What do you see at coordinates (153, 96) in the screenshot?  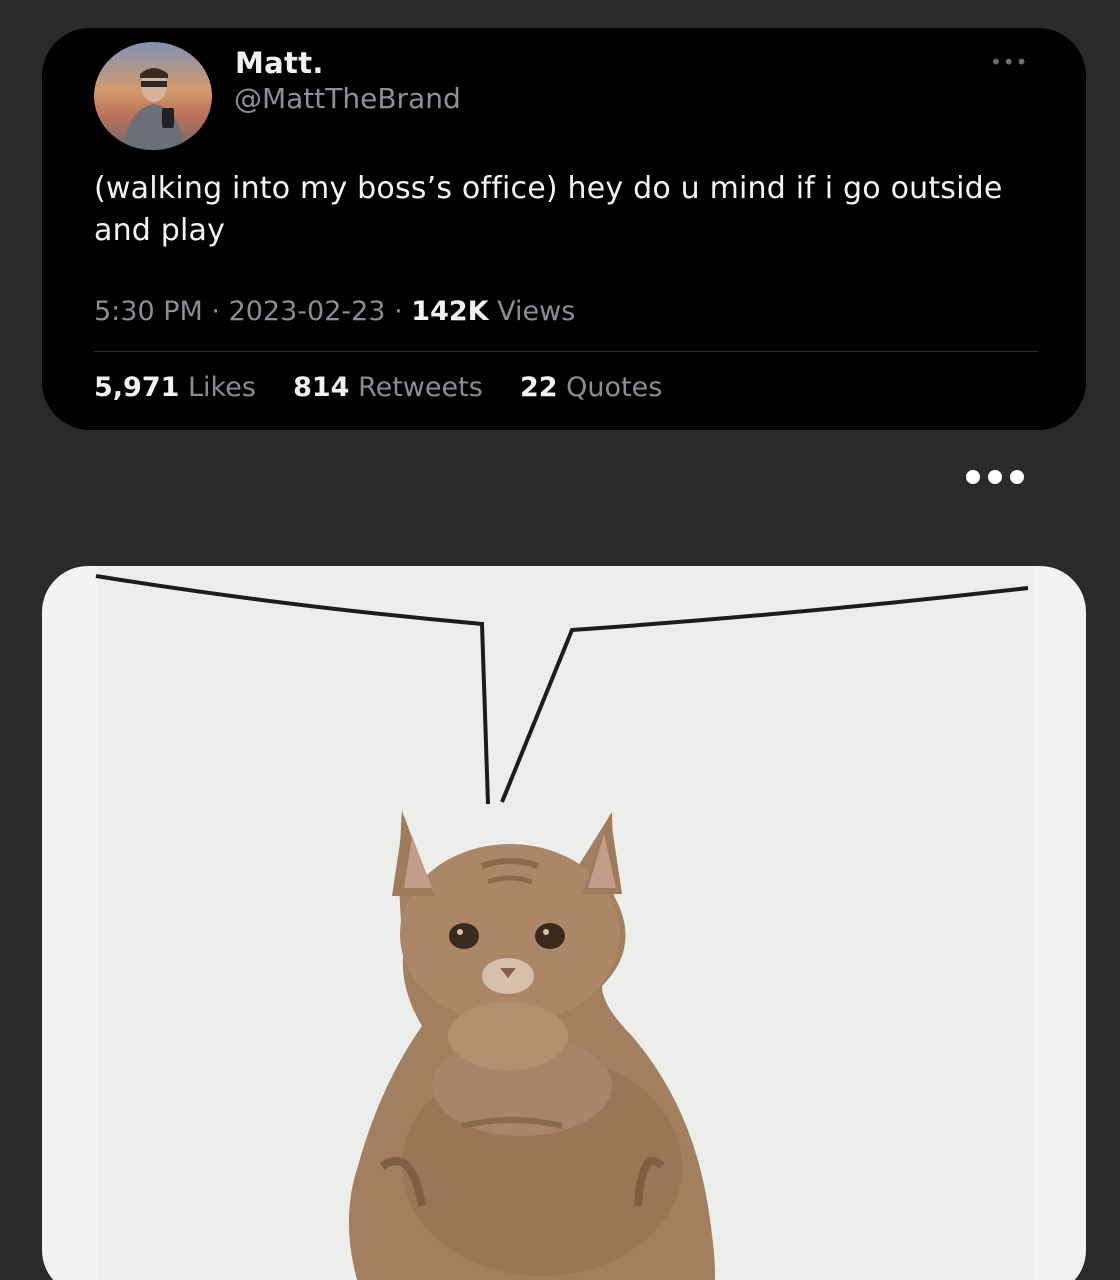 I see `avatar` at bounding box center [153, 96].